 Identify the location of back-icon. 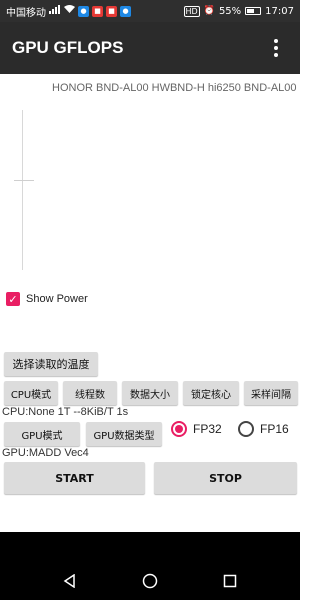
(70, 581).